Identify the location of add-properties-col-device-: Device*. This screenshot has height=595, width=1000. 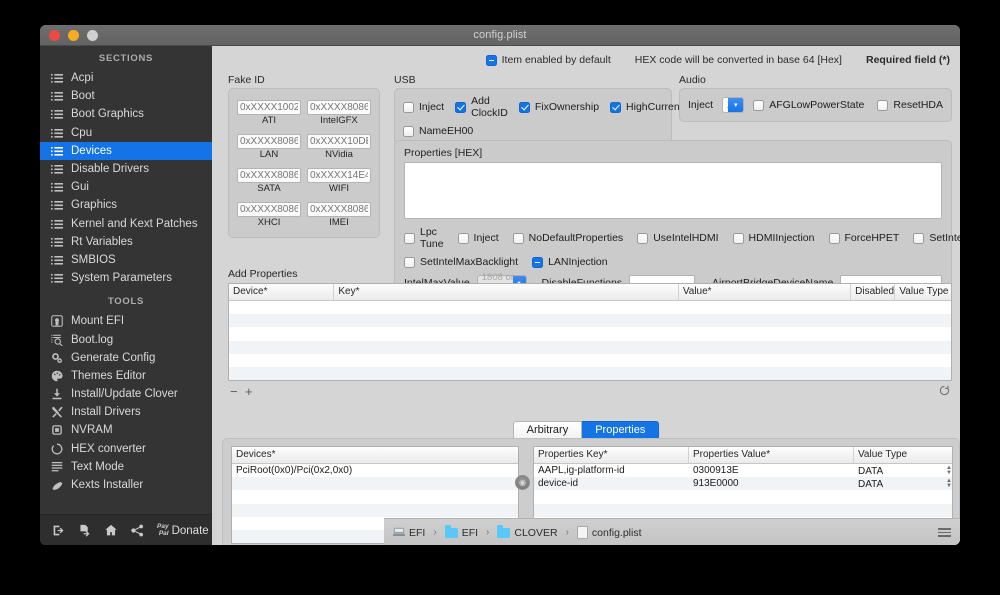
(282, 292).